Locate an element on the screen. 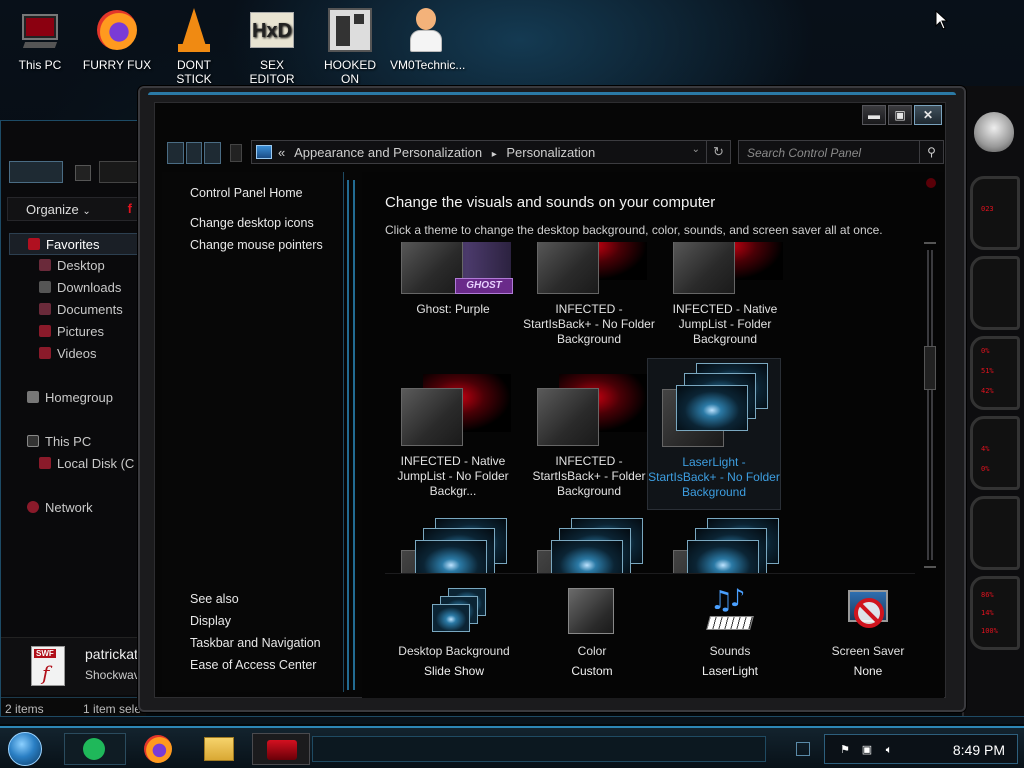  scroll-down-icon is located at coordinates (930, 564).